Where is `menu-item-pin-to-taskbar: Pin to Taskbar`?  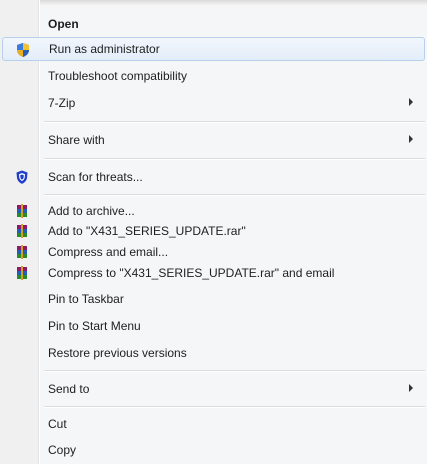
menu-item-pin-to-taskbar: Pin to Taskbar is located at coordinates (213, 299).